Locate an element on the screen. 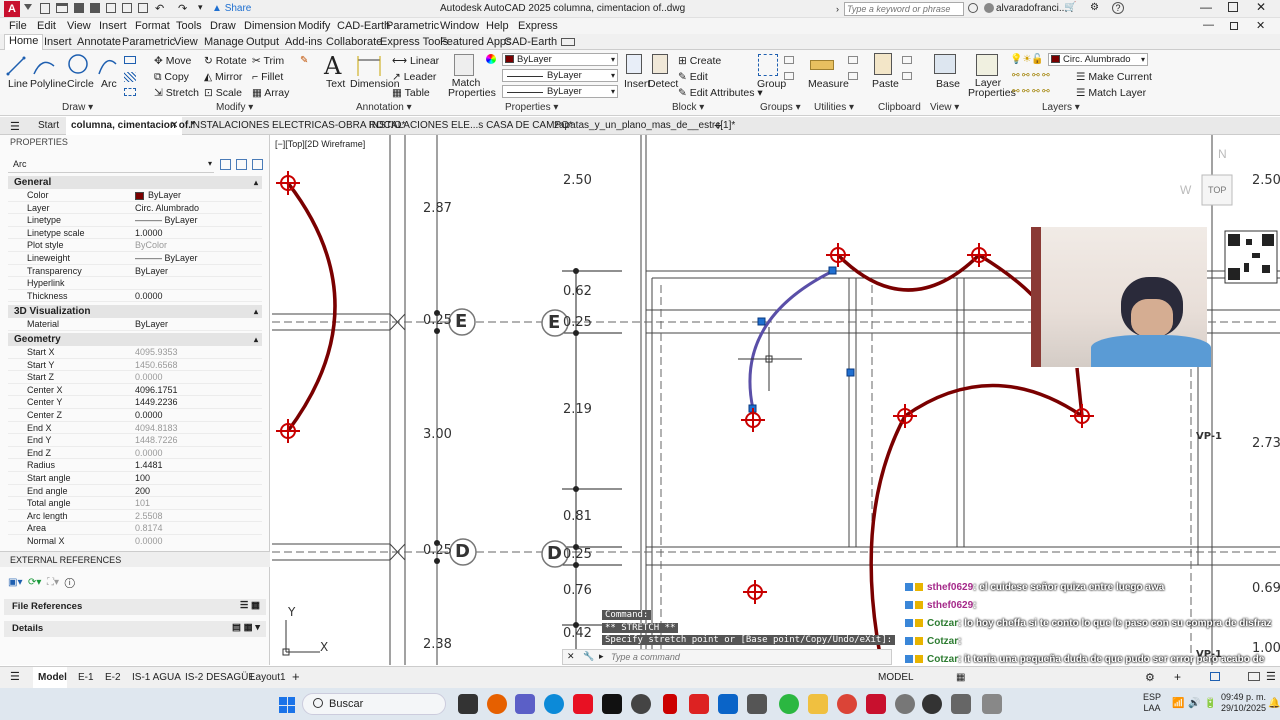 This screenshot has width=1280, height=720. outlook-icon is located at coordinates (728, 704).